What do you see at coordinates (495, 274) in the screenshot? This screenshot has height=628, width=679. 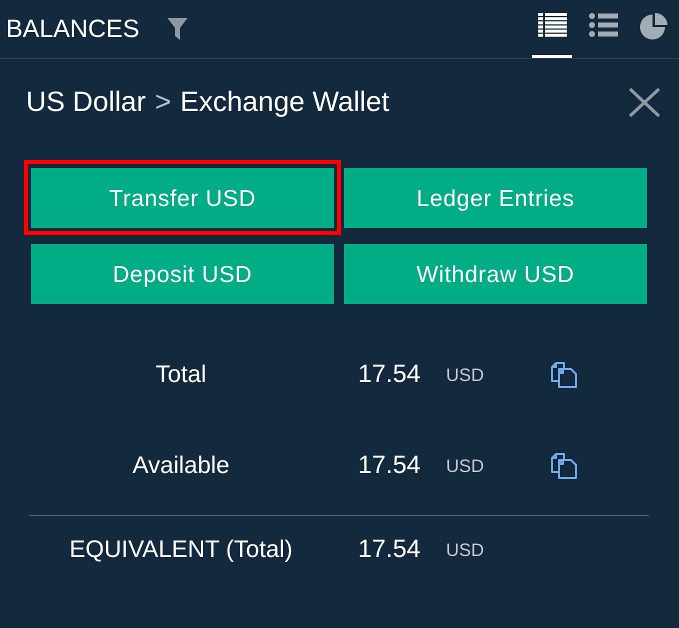 I see `action-button: Withdraw USD` at bounding box center [495, 274].